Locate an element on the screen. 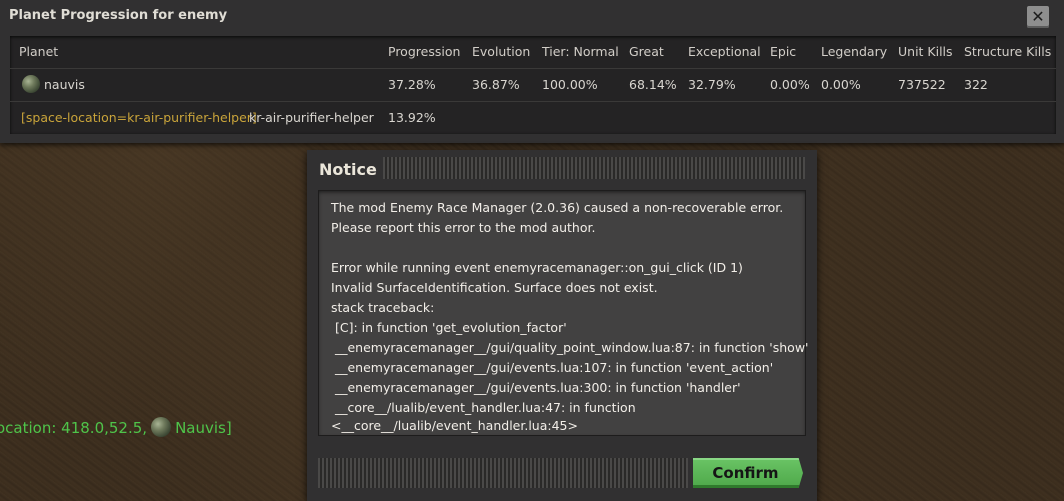  message-line: <__core__/lualib/event_handler.lua:45> is located at coordinates (454, 425).